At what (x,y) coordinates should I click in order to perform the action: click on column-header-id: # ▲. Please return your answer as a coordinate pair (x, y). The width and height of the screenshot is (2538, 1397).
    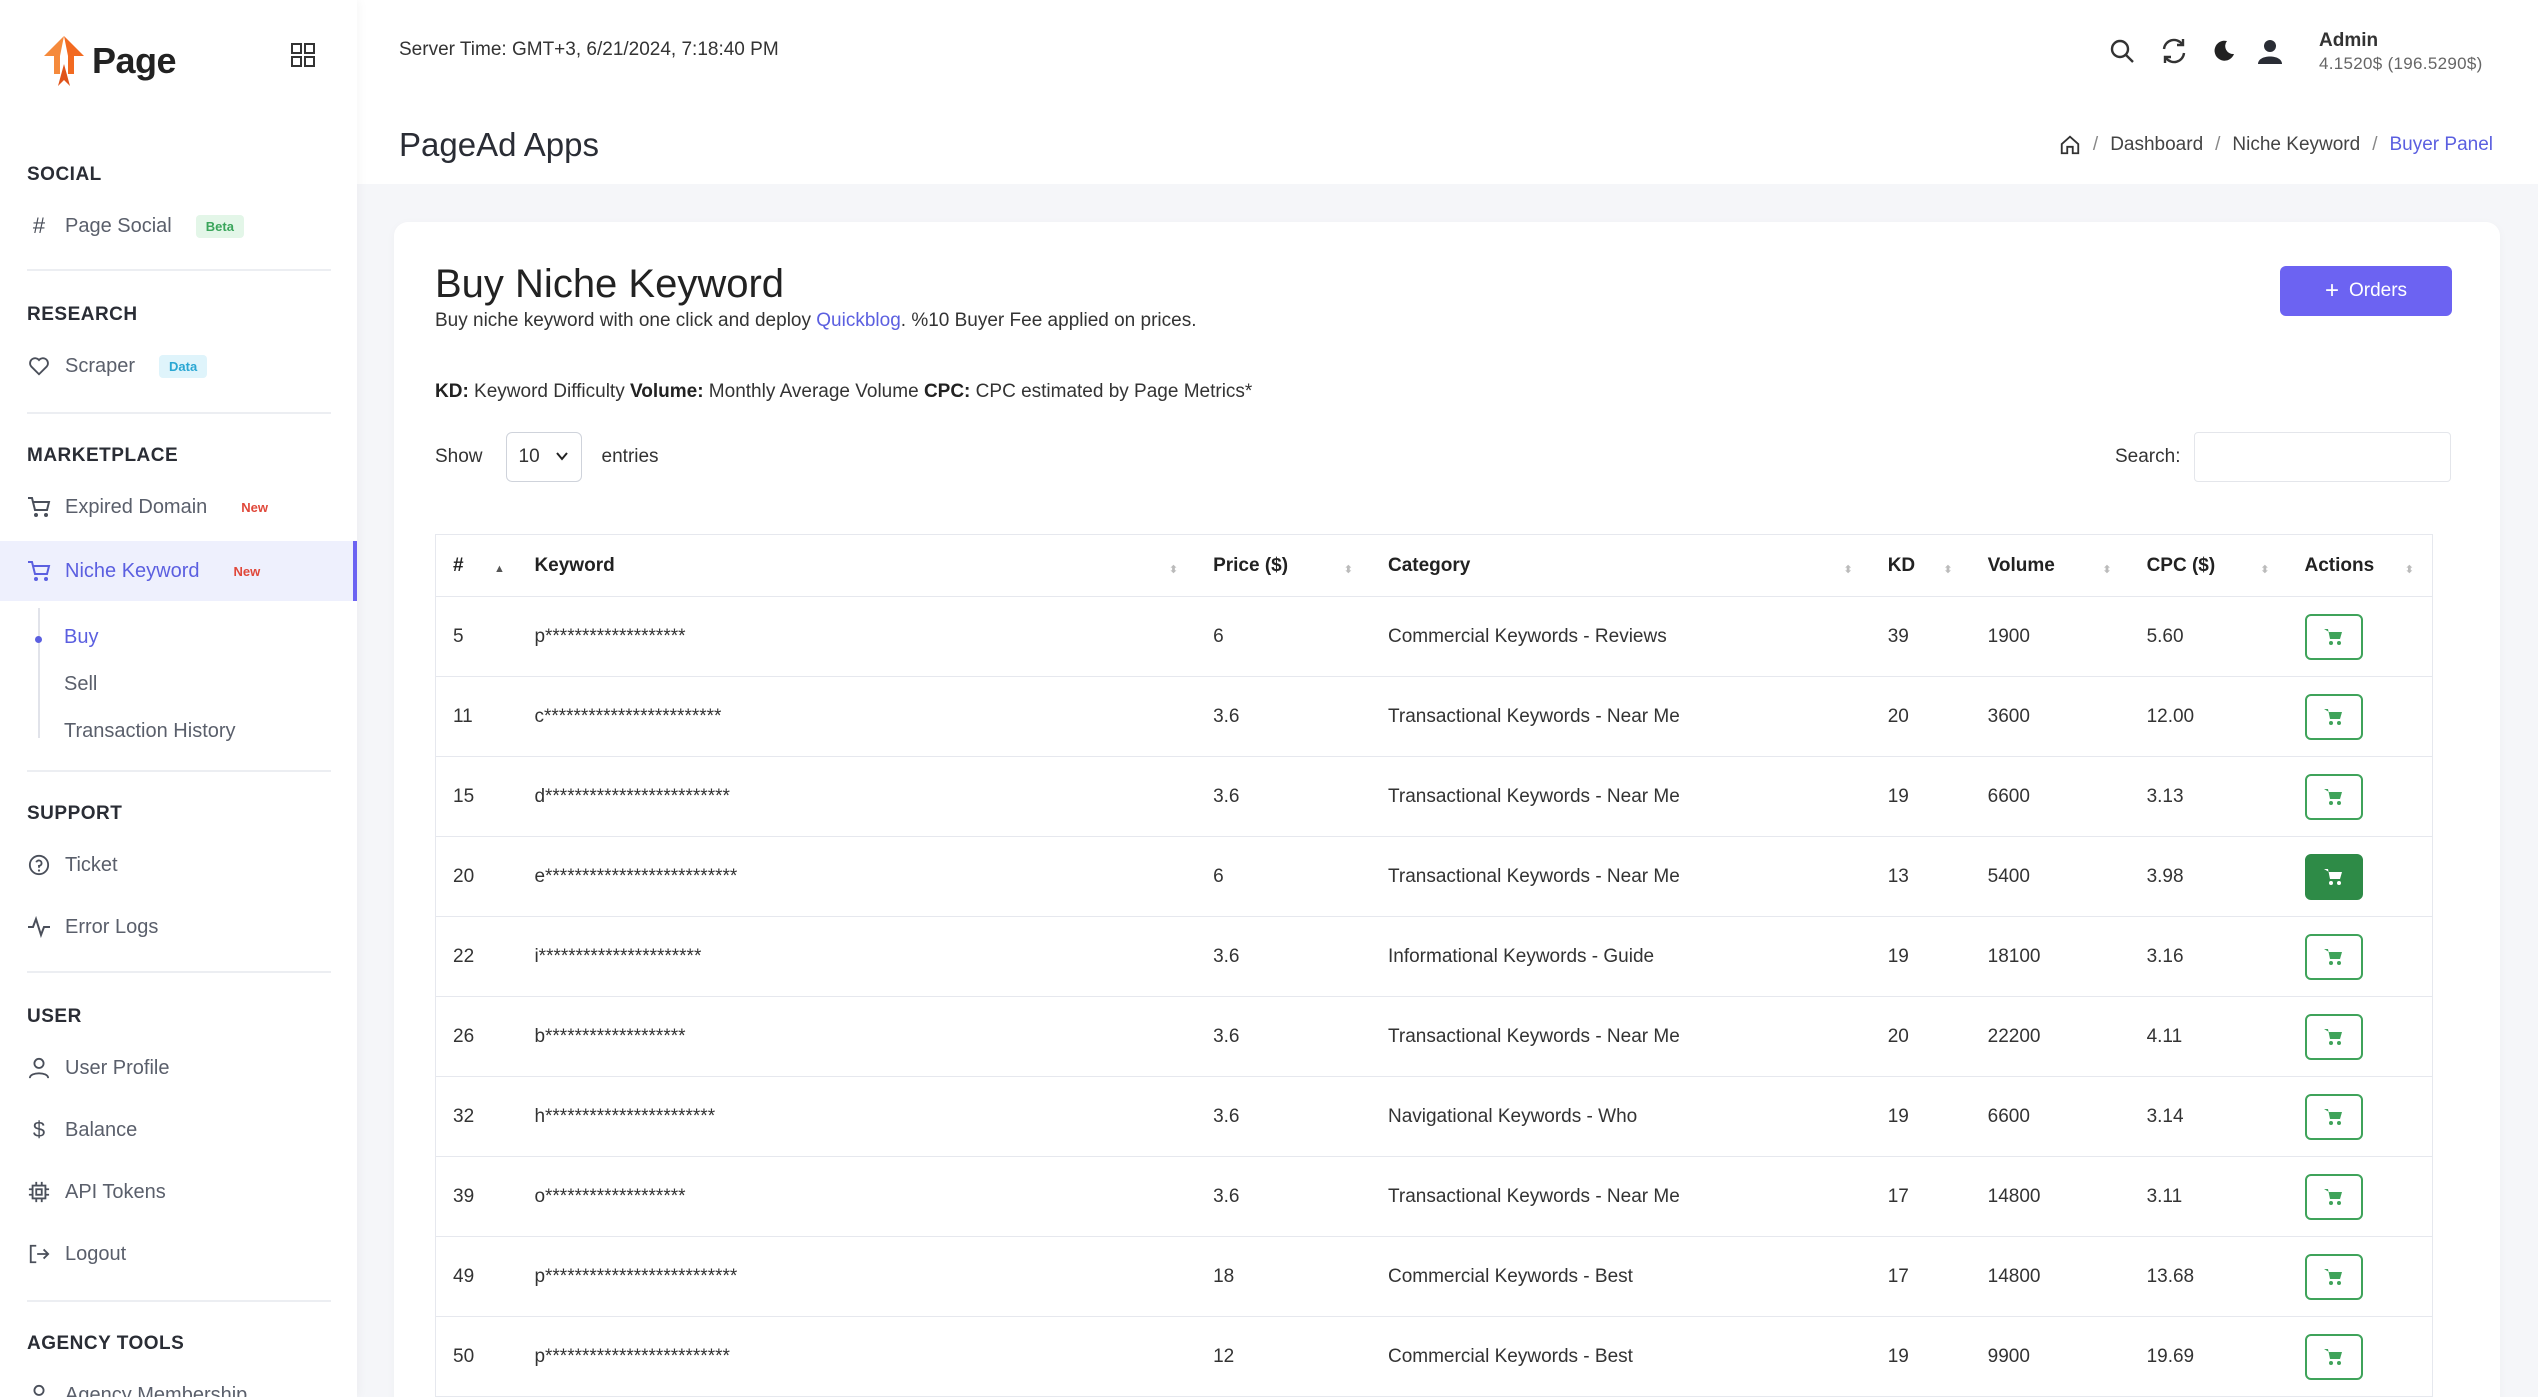
    Looking at the image, I should click on (476, 565).